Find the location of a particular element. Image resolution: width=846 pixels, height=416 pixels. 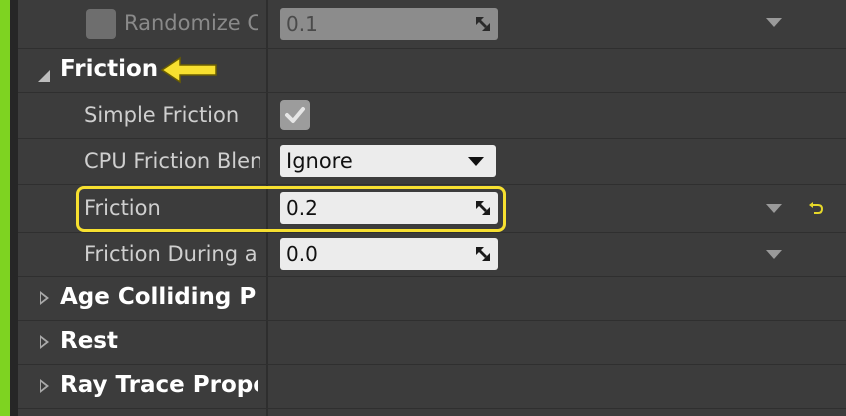

simple-friction-label: Simple Friction is located at coordinates (162, 115).